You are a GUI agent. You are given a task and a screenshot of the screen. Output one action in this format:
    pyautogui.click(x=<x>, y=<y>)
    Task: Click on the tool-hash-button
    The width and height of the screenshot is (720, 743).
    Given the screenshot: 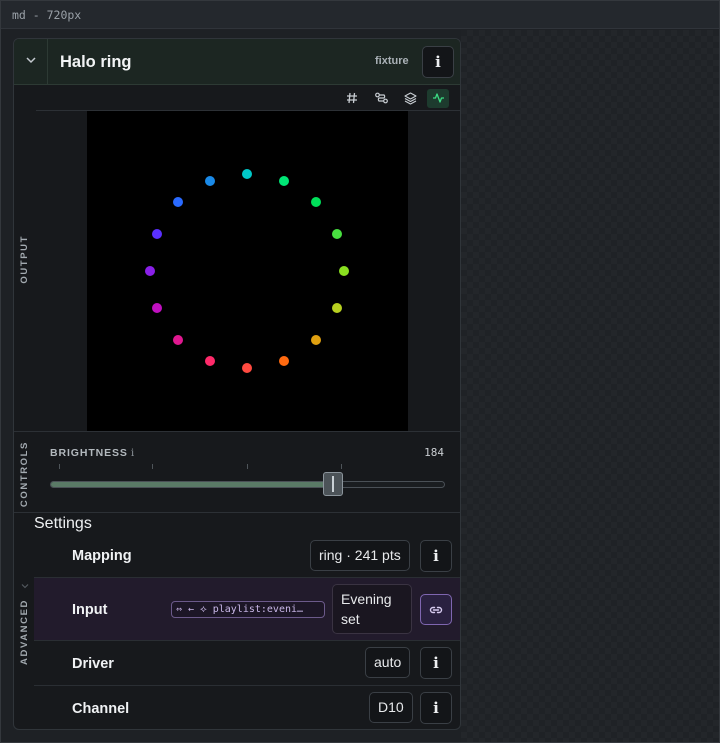 What is the action you would take?
    pyautogui.click(x=352, y=98)
    